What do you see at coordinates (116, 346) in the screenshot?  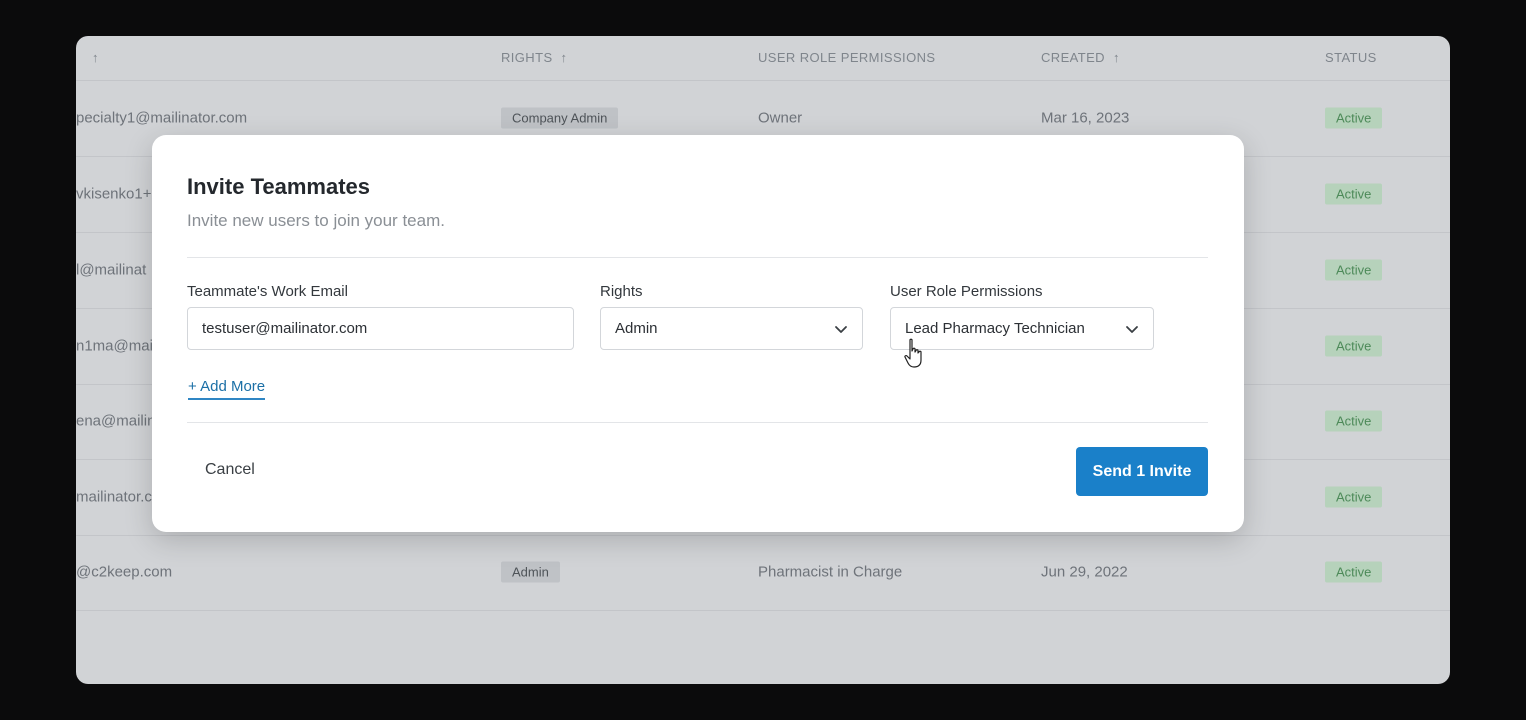 I see `row-email: n1ma@mail` at bounding box center [116, 346].